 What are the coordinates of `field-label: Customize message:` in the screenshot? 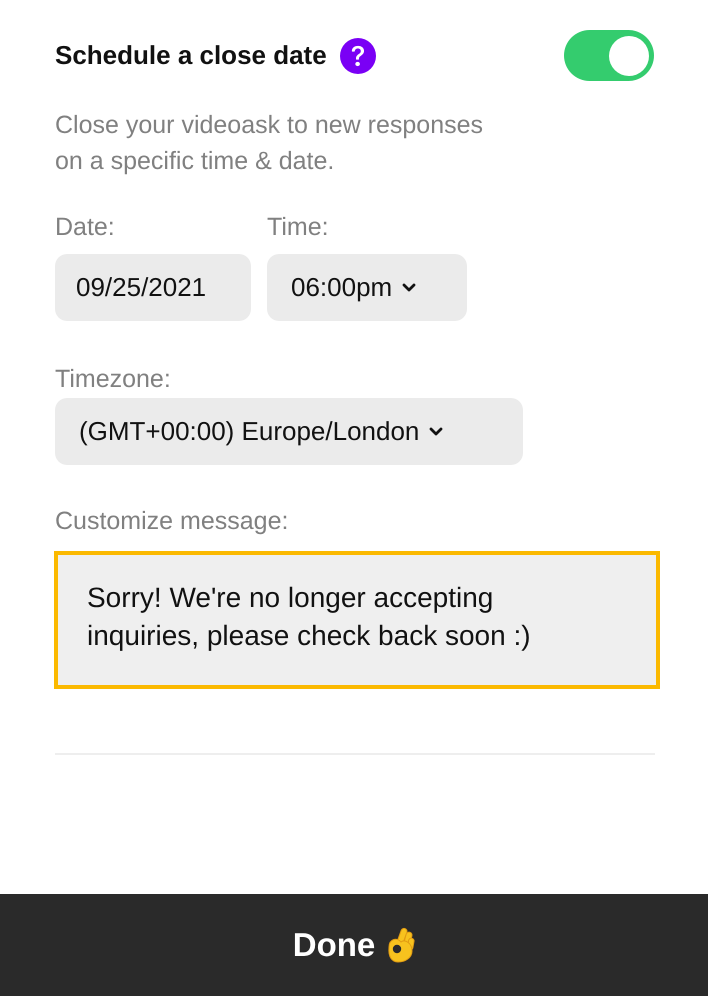 It's located at (172, 521).